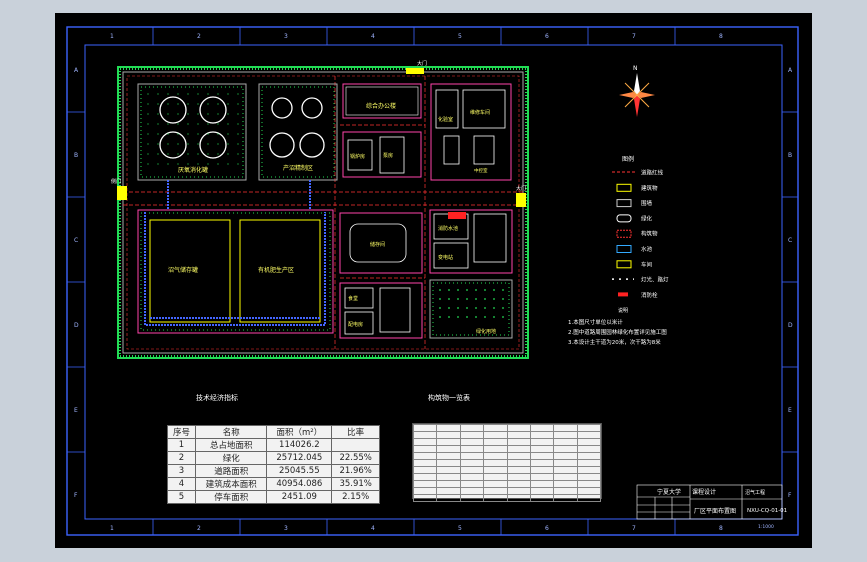 This screenshot has width=867, height=562. What do you see at coordinates (183, 270) in the screenshot?
I see `label-storage-tank: 沼气储存罐` at bounding box center [183, 270].